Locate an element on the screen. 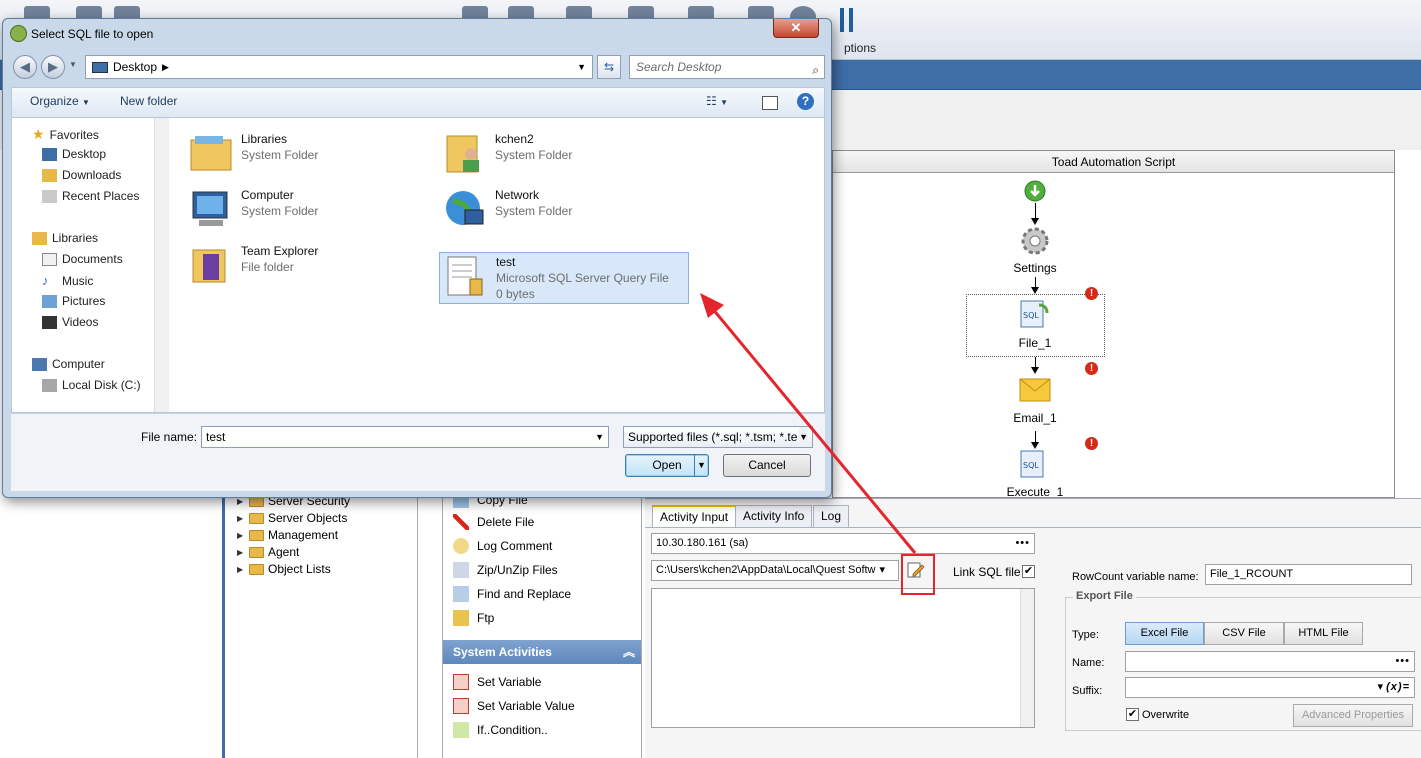 This screenshot has height=758, width=1421. execute-sql-icon: SQL is located at coordinates (1034, 464).